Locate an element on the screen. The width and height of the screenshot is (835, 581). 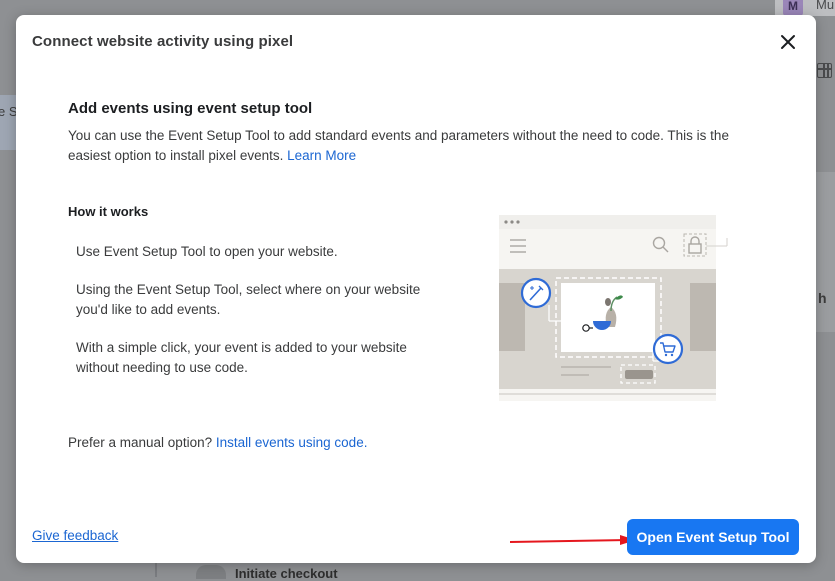
install-events-link: Install events using code. is located at coordinates (292, 442).